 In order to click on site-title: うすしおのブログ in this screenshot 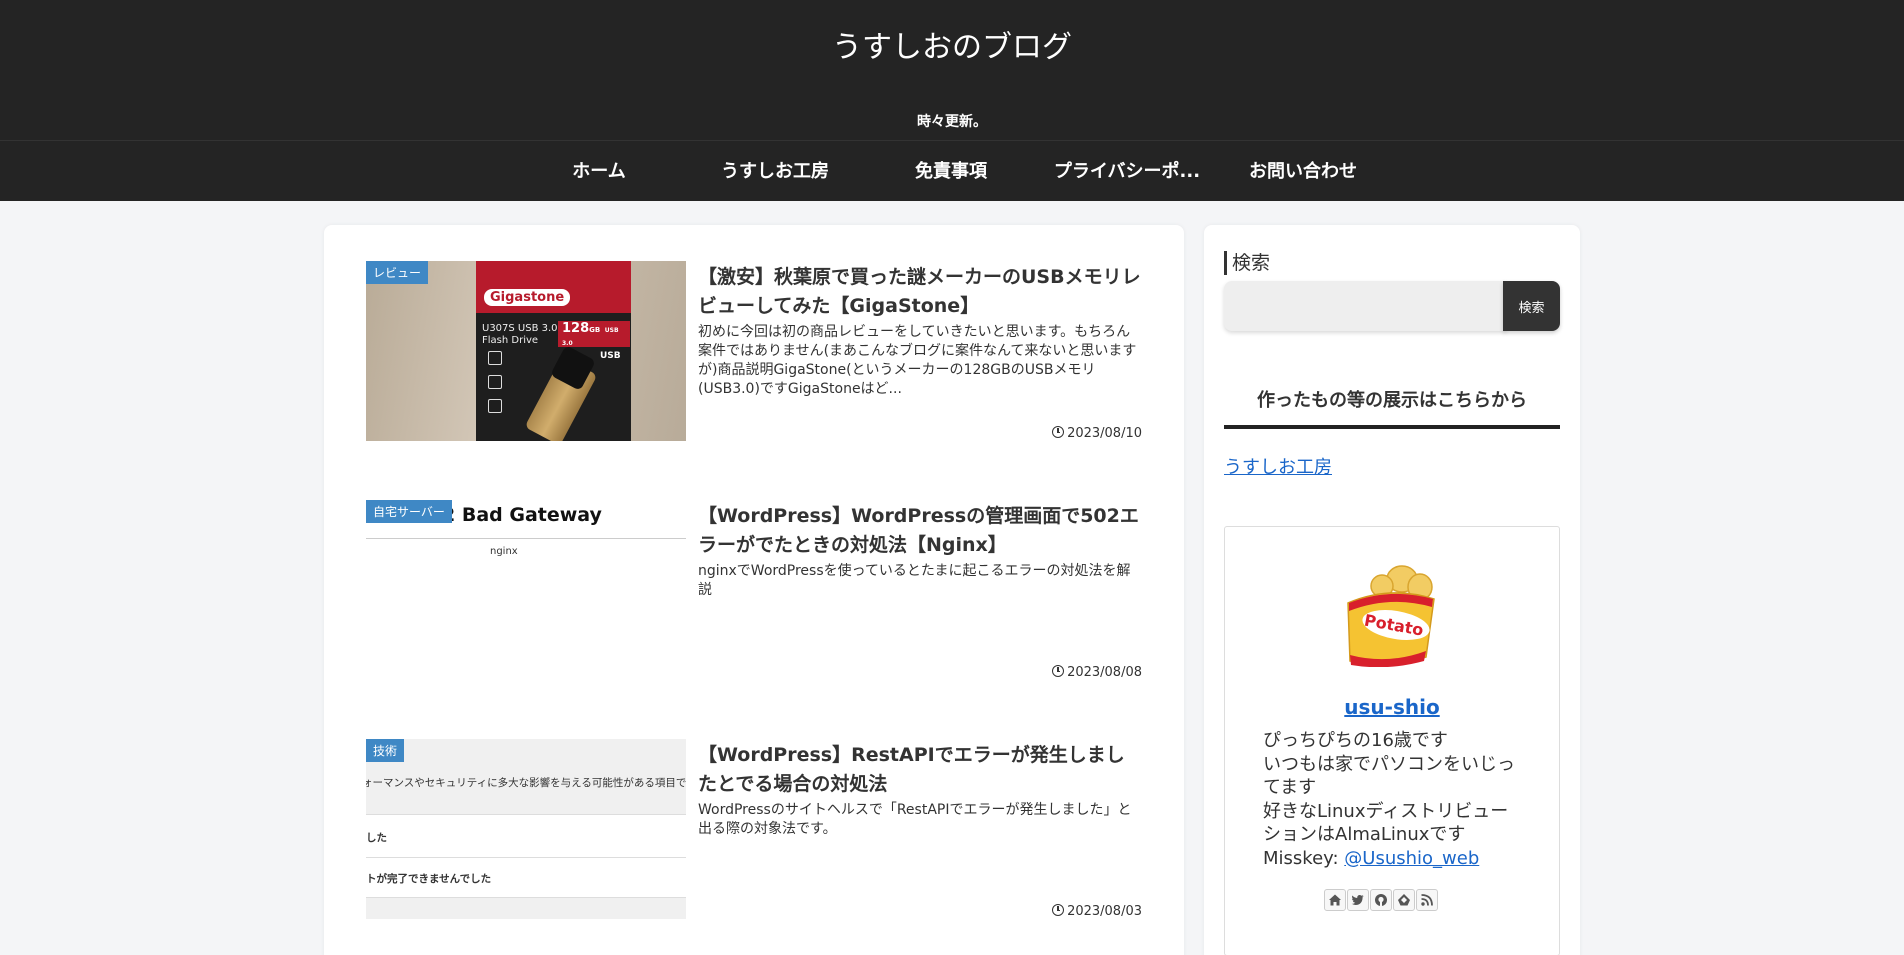, I will do `click(952, 44)`.